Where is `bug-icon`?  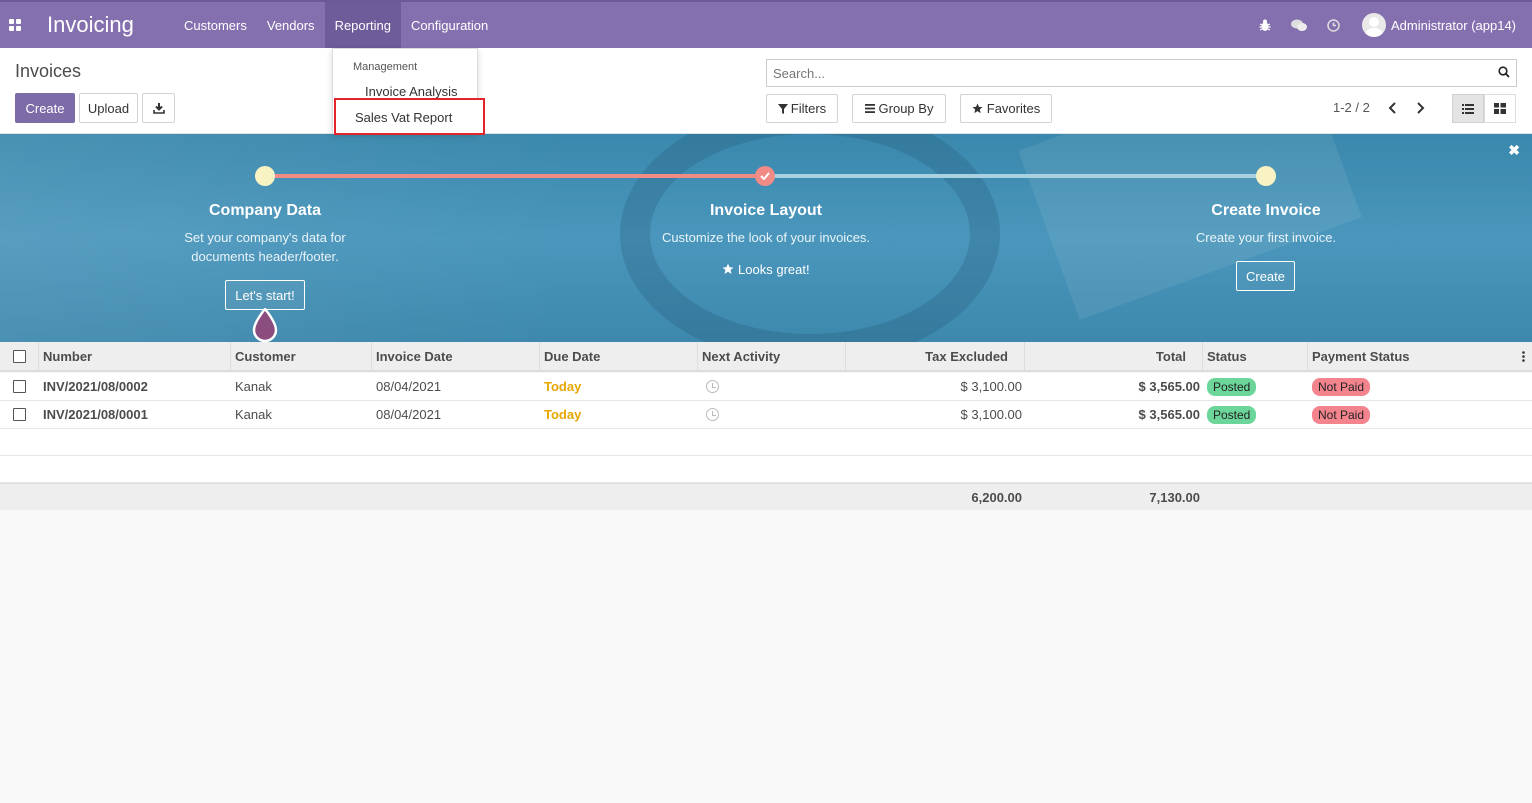 bug-icon is located at coordinates (1265, 25).